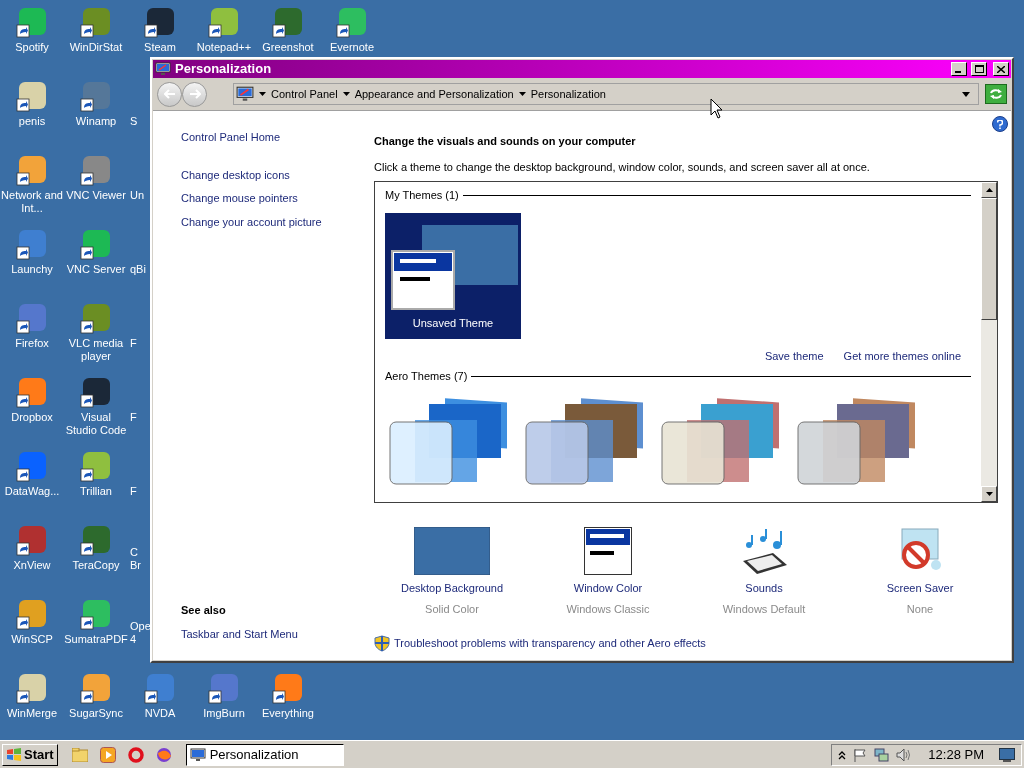 The width and height of the screenshot is (1024, 768). I want to click on close-button, so click(1001, 69).